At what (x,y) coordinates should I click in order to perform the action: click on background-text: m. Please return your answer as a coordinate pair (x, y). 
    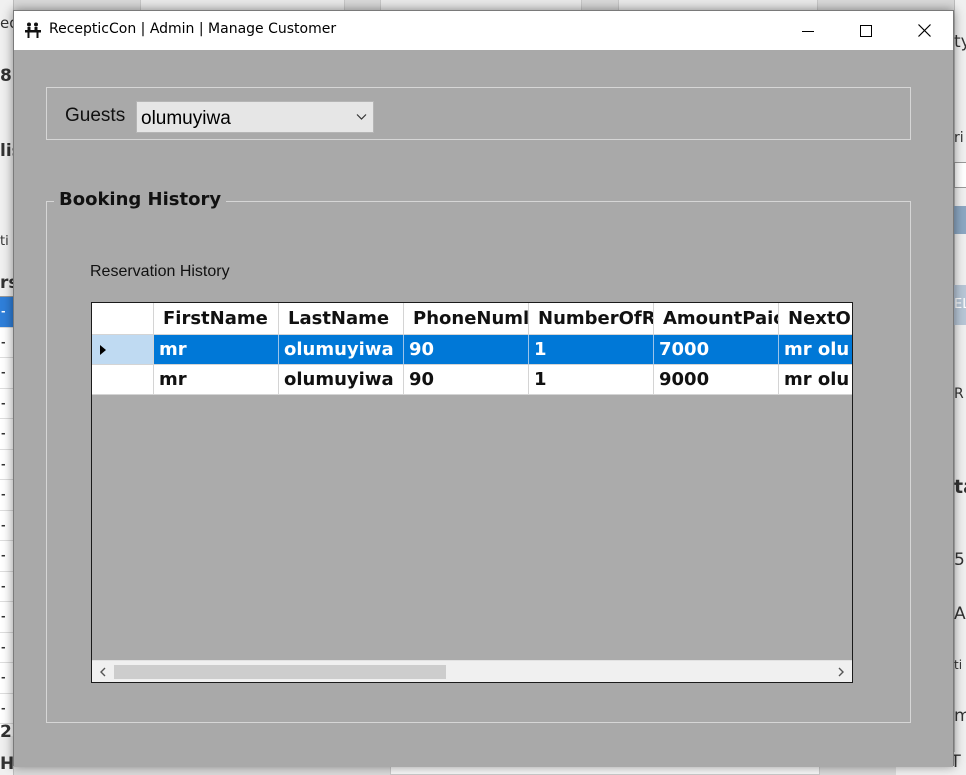
    Looking at the image, I should click on (960, 716).